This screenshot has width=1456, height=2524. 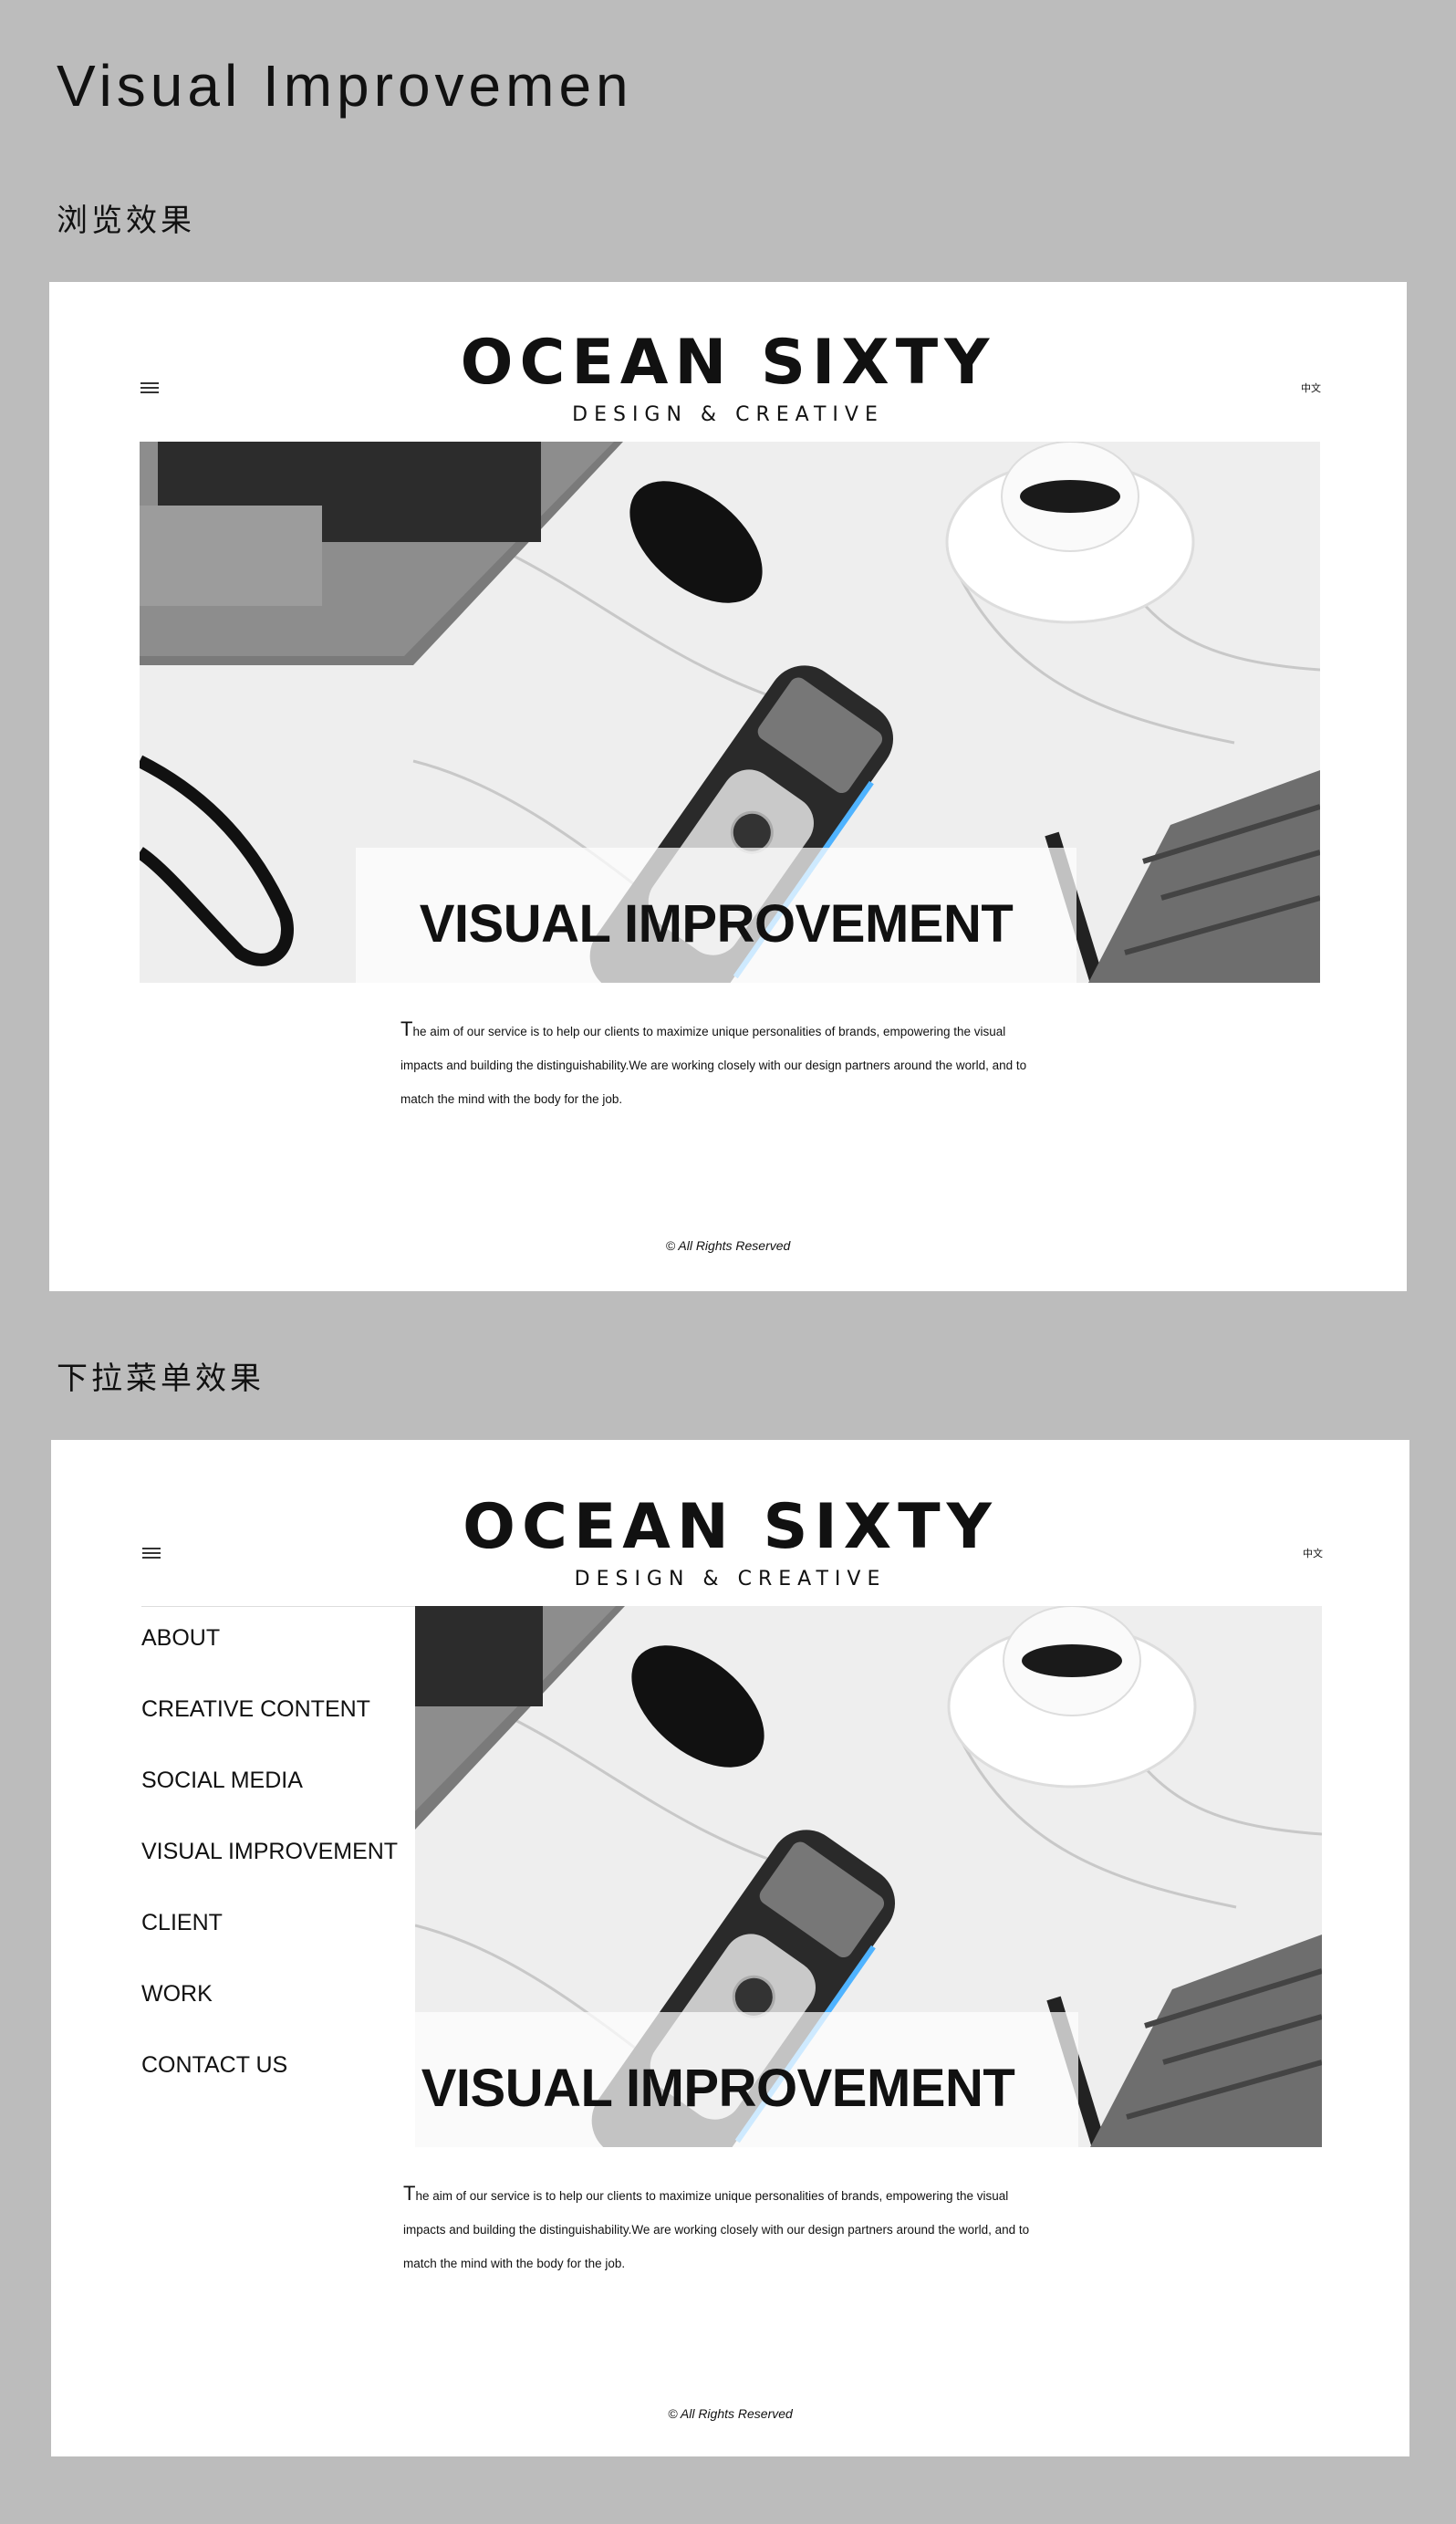 What do you see at coordinates (269, 1852) in the screenshot?
I see `menu-item-visual-improvement: VISUAL IMPROVEMENT` at bounding box center [269, 1852].